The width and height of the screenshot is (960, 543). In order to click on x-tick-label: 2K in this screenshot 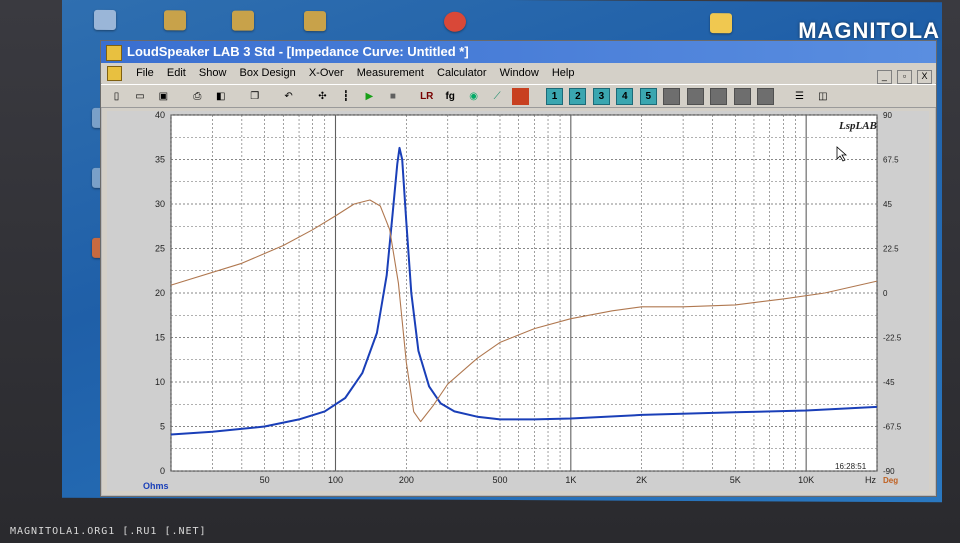, I will do `click(641, 480)`.